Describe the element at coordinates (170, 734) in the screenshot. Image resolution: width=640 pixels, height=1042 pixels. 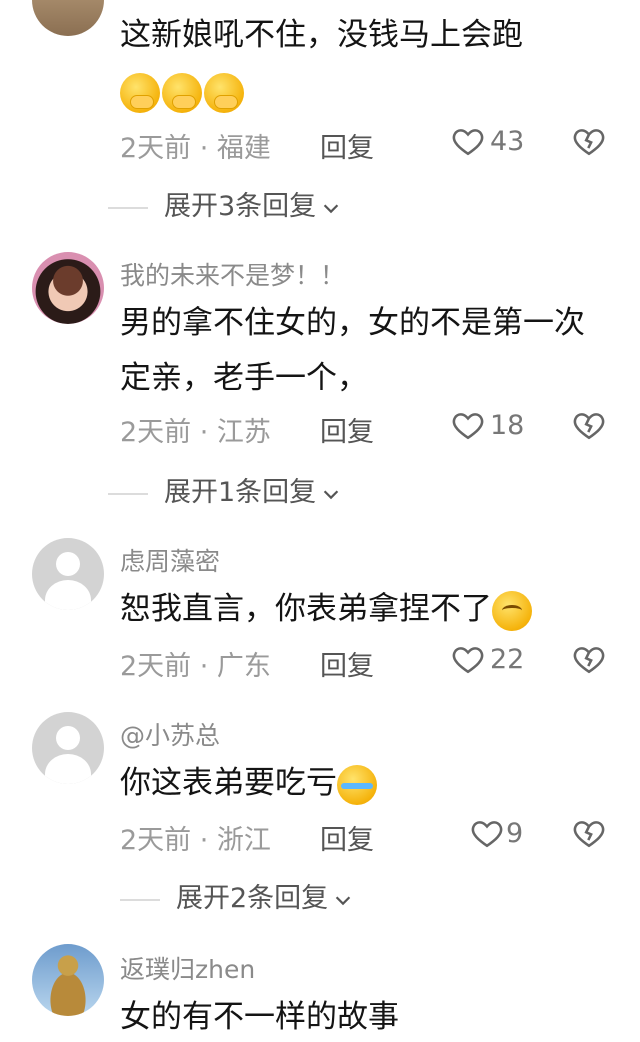
I see `username: @小苏总` at that location.